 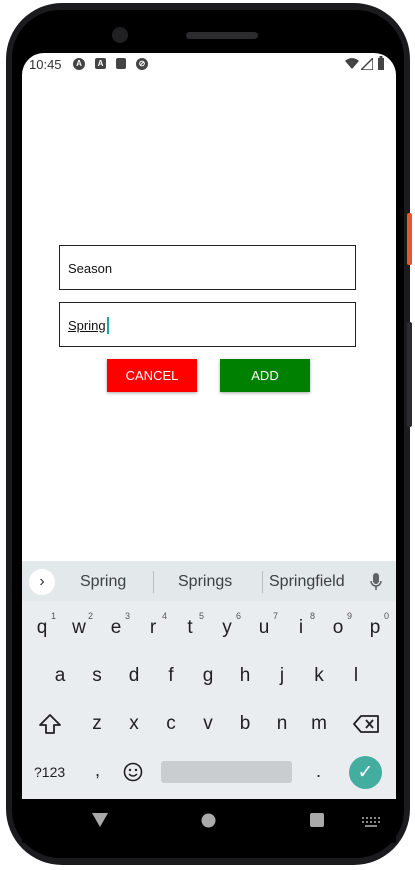 What do you see at coordinates (222, 35) in the screenshot?
I see `earpiece` at bounding box center [222, 35].